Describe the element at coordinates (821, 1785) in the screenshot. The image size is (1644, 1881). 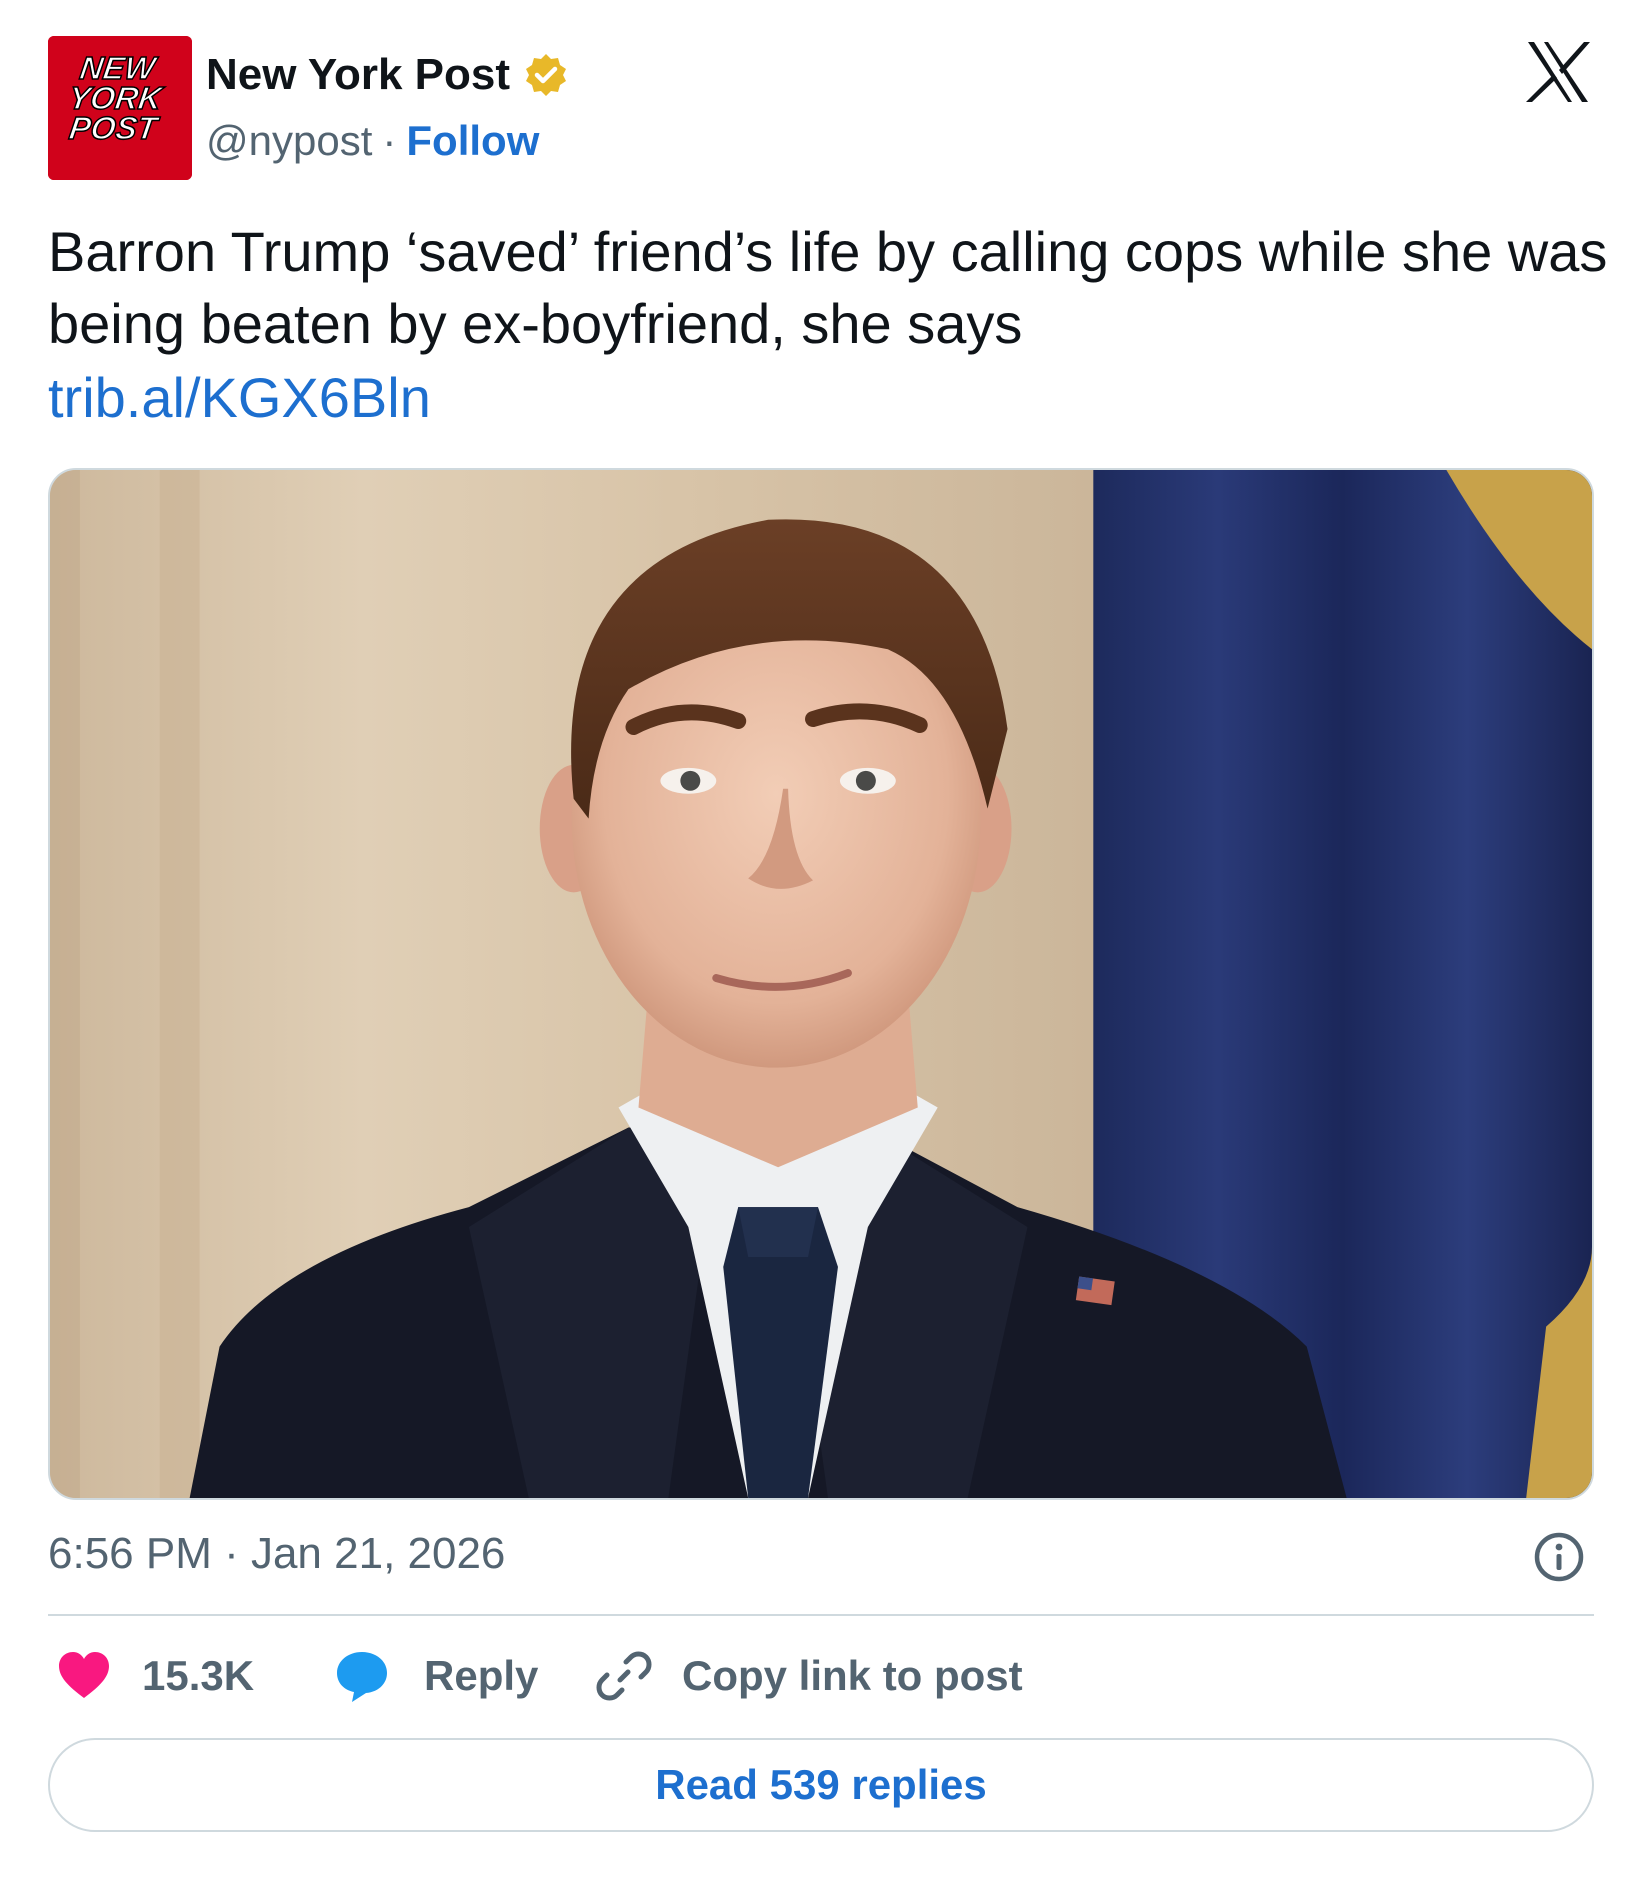
I see `read-replies-button: Read 539 replies` at that location.